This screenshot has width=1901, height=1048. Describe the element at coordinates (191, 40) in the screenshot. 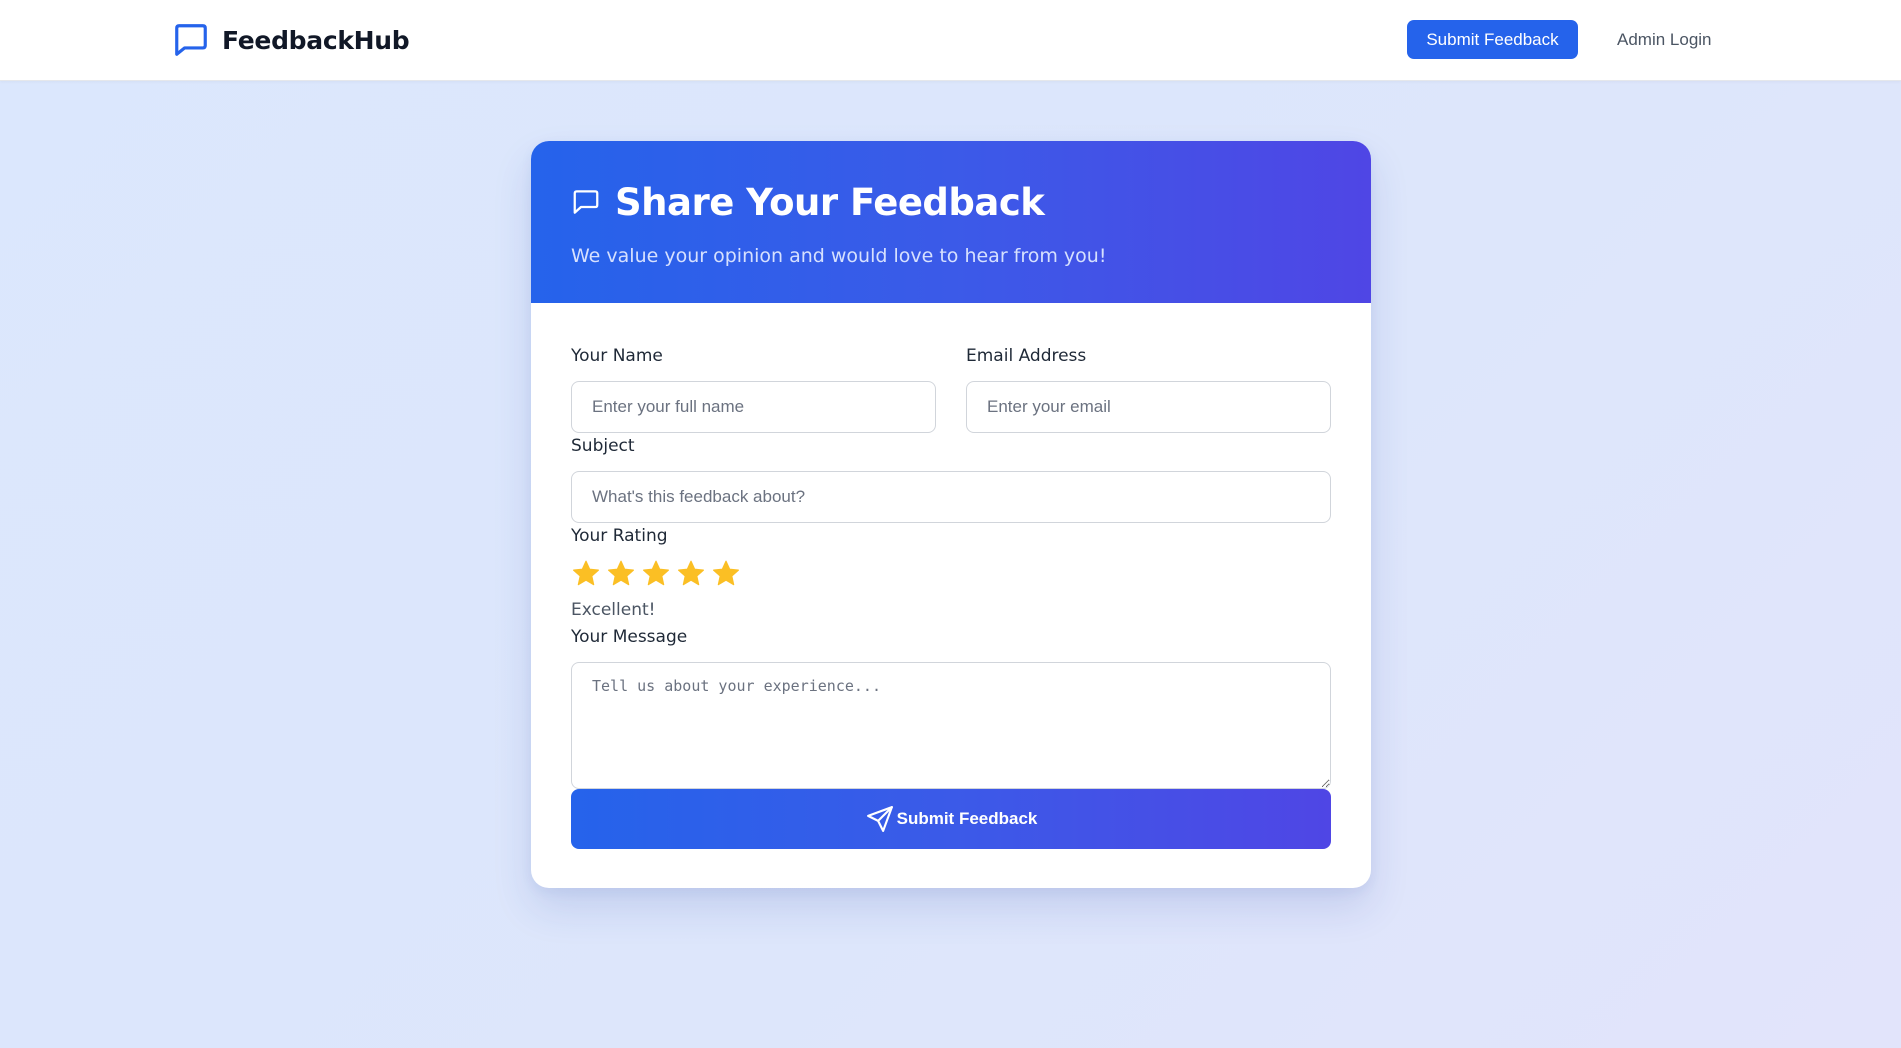

I see `chat-bubble-icon` at that location.